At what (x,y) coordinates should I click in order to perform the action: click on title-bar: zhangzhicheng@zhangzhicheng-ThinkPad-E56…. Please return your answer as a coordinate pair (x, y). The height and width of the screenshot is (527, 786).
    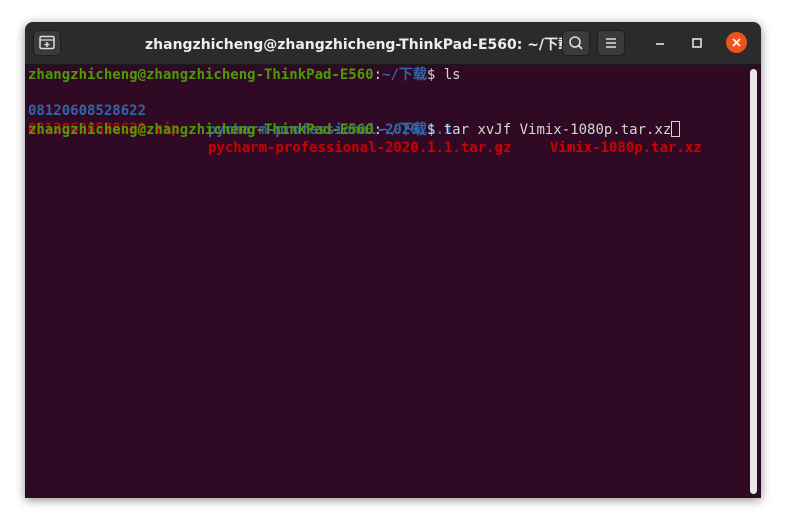
    Looking at the image, I should click on (393, 43).